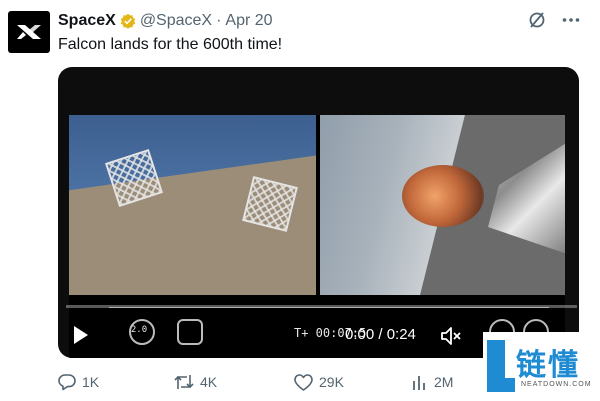 The height and width of the screenshot is (401, 600). What do you see at coordinates (184, 382) in the screenshot?
I see `repost-icon` at bounding box center [184, 382].